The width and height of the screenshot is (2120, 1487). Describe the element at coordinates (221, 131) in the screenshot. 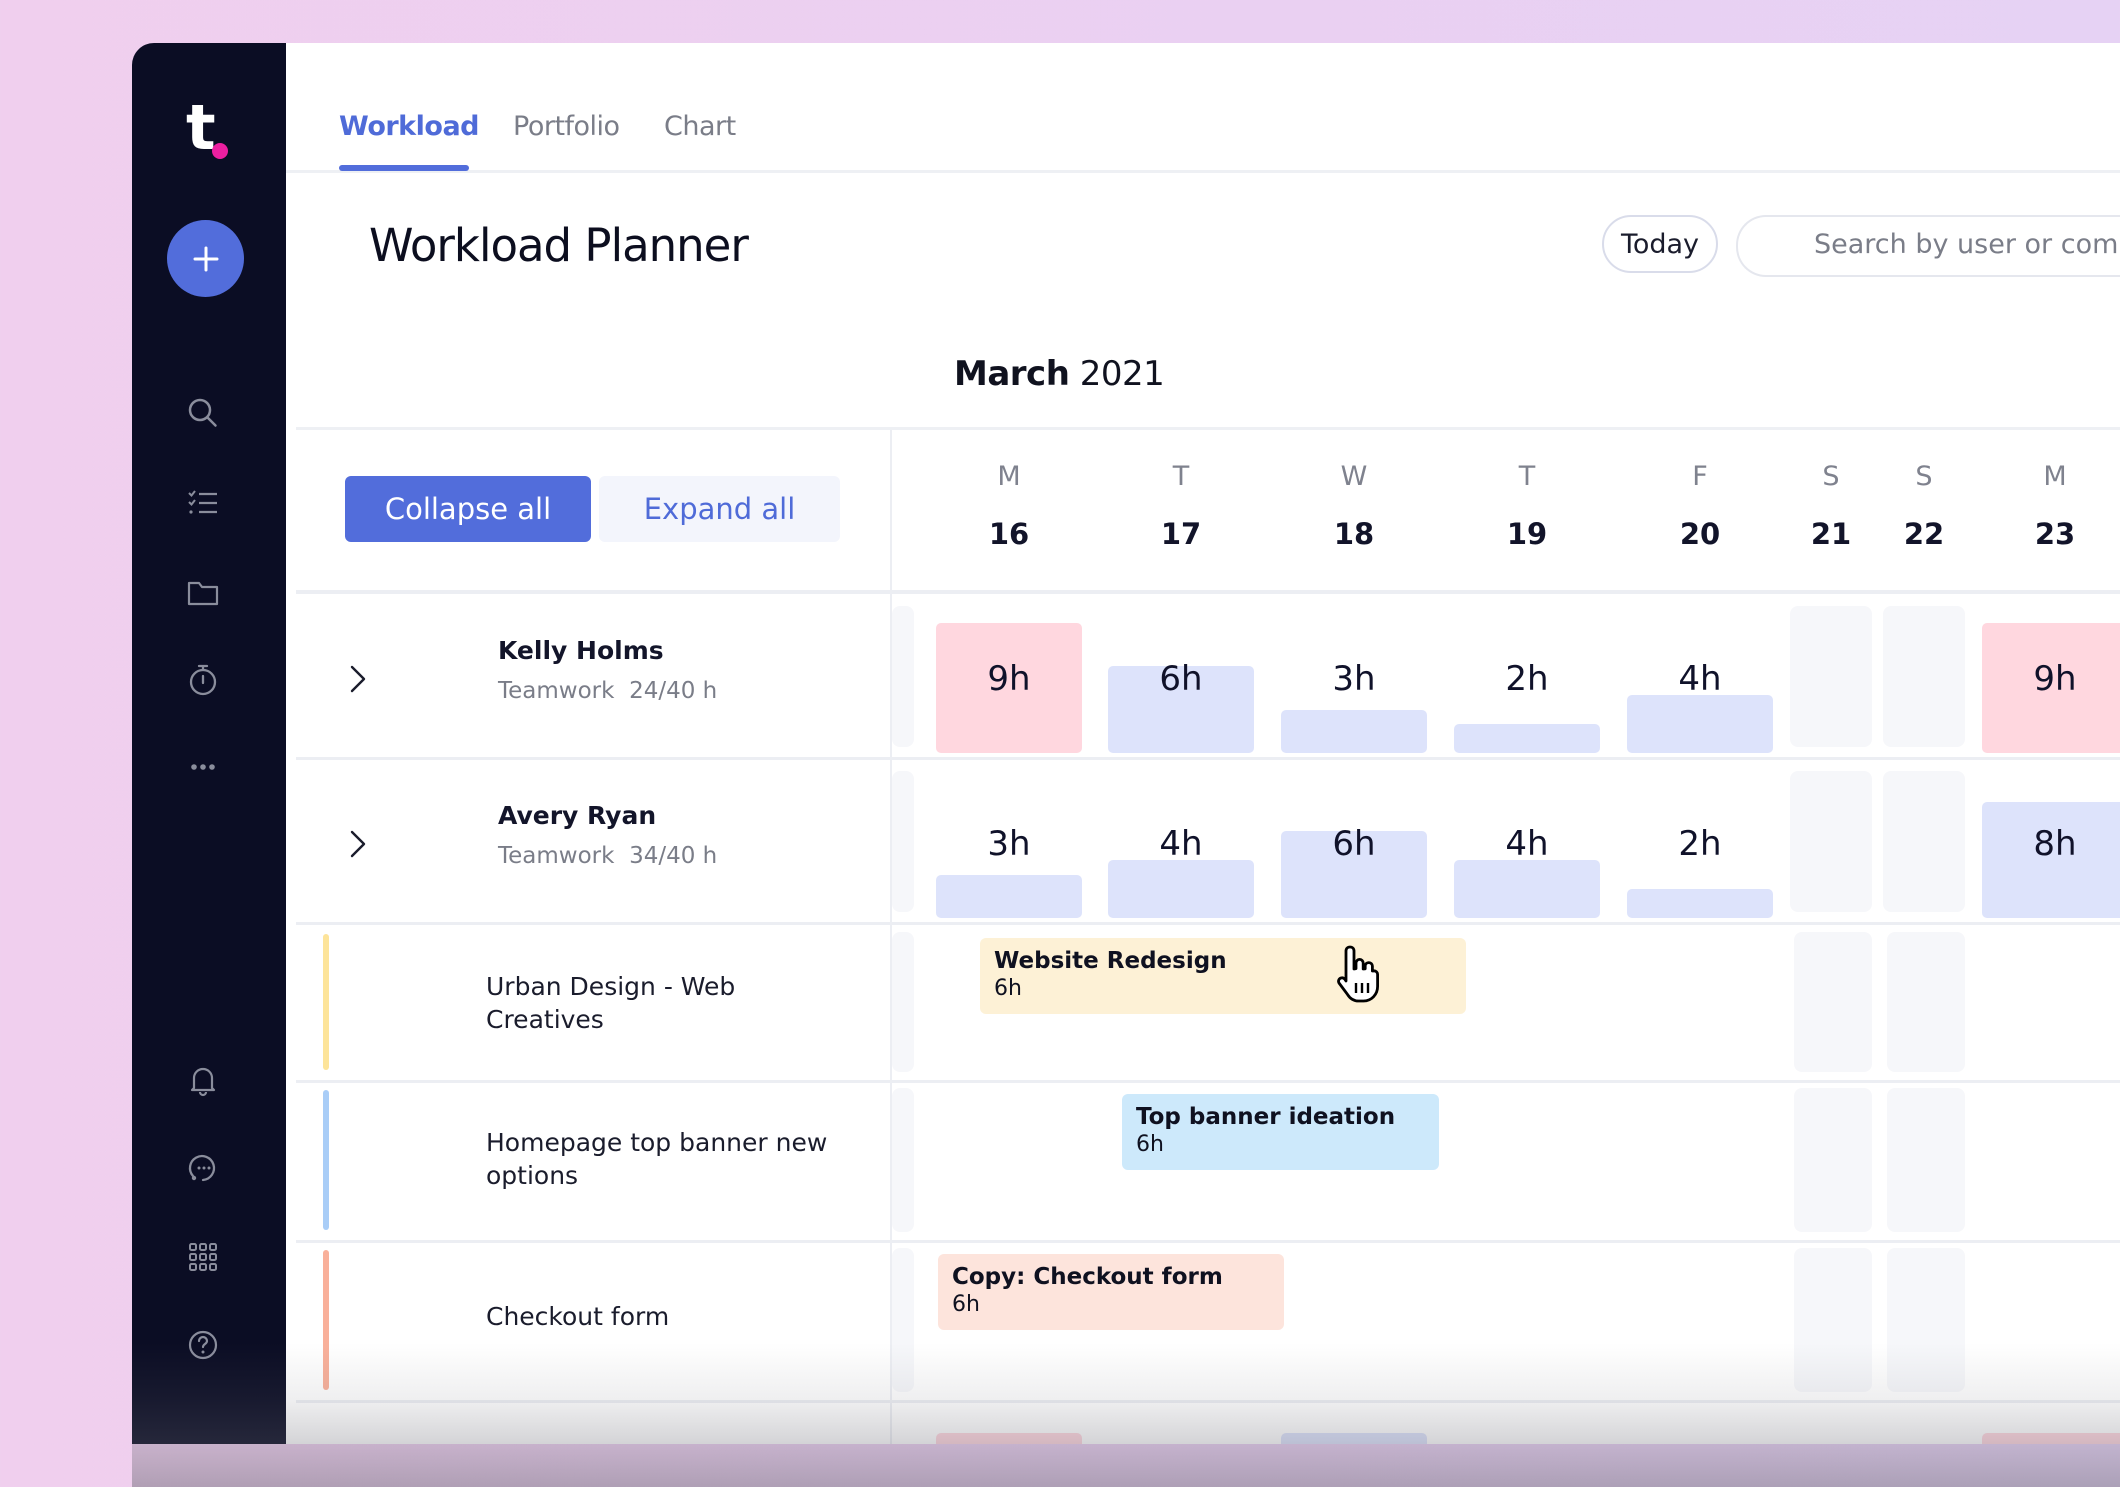

I see `teamwork-logo: t` at that location.